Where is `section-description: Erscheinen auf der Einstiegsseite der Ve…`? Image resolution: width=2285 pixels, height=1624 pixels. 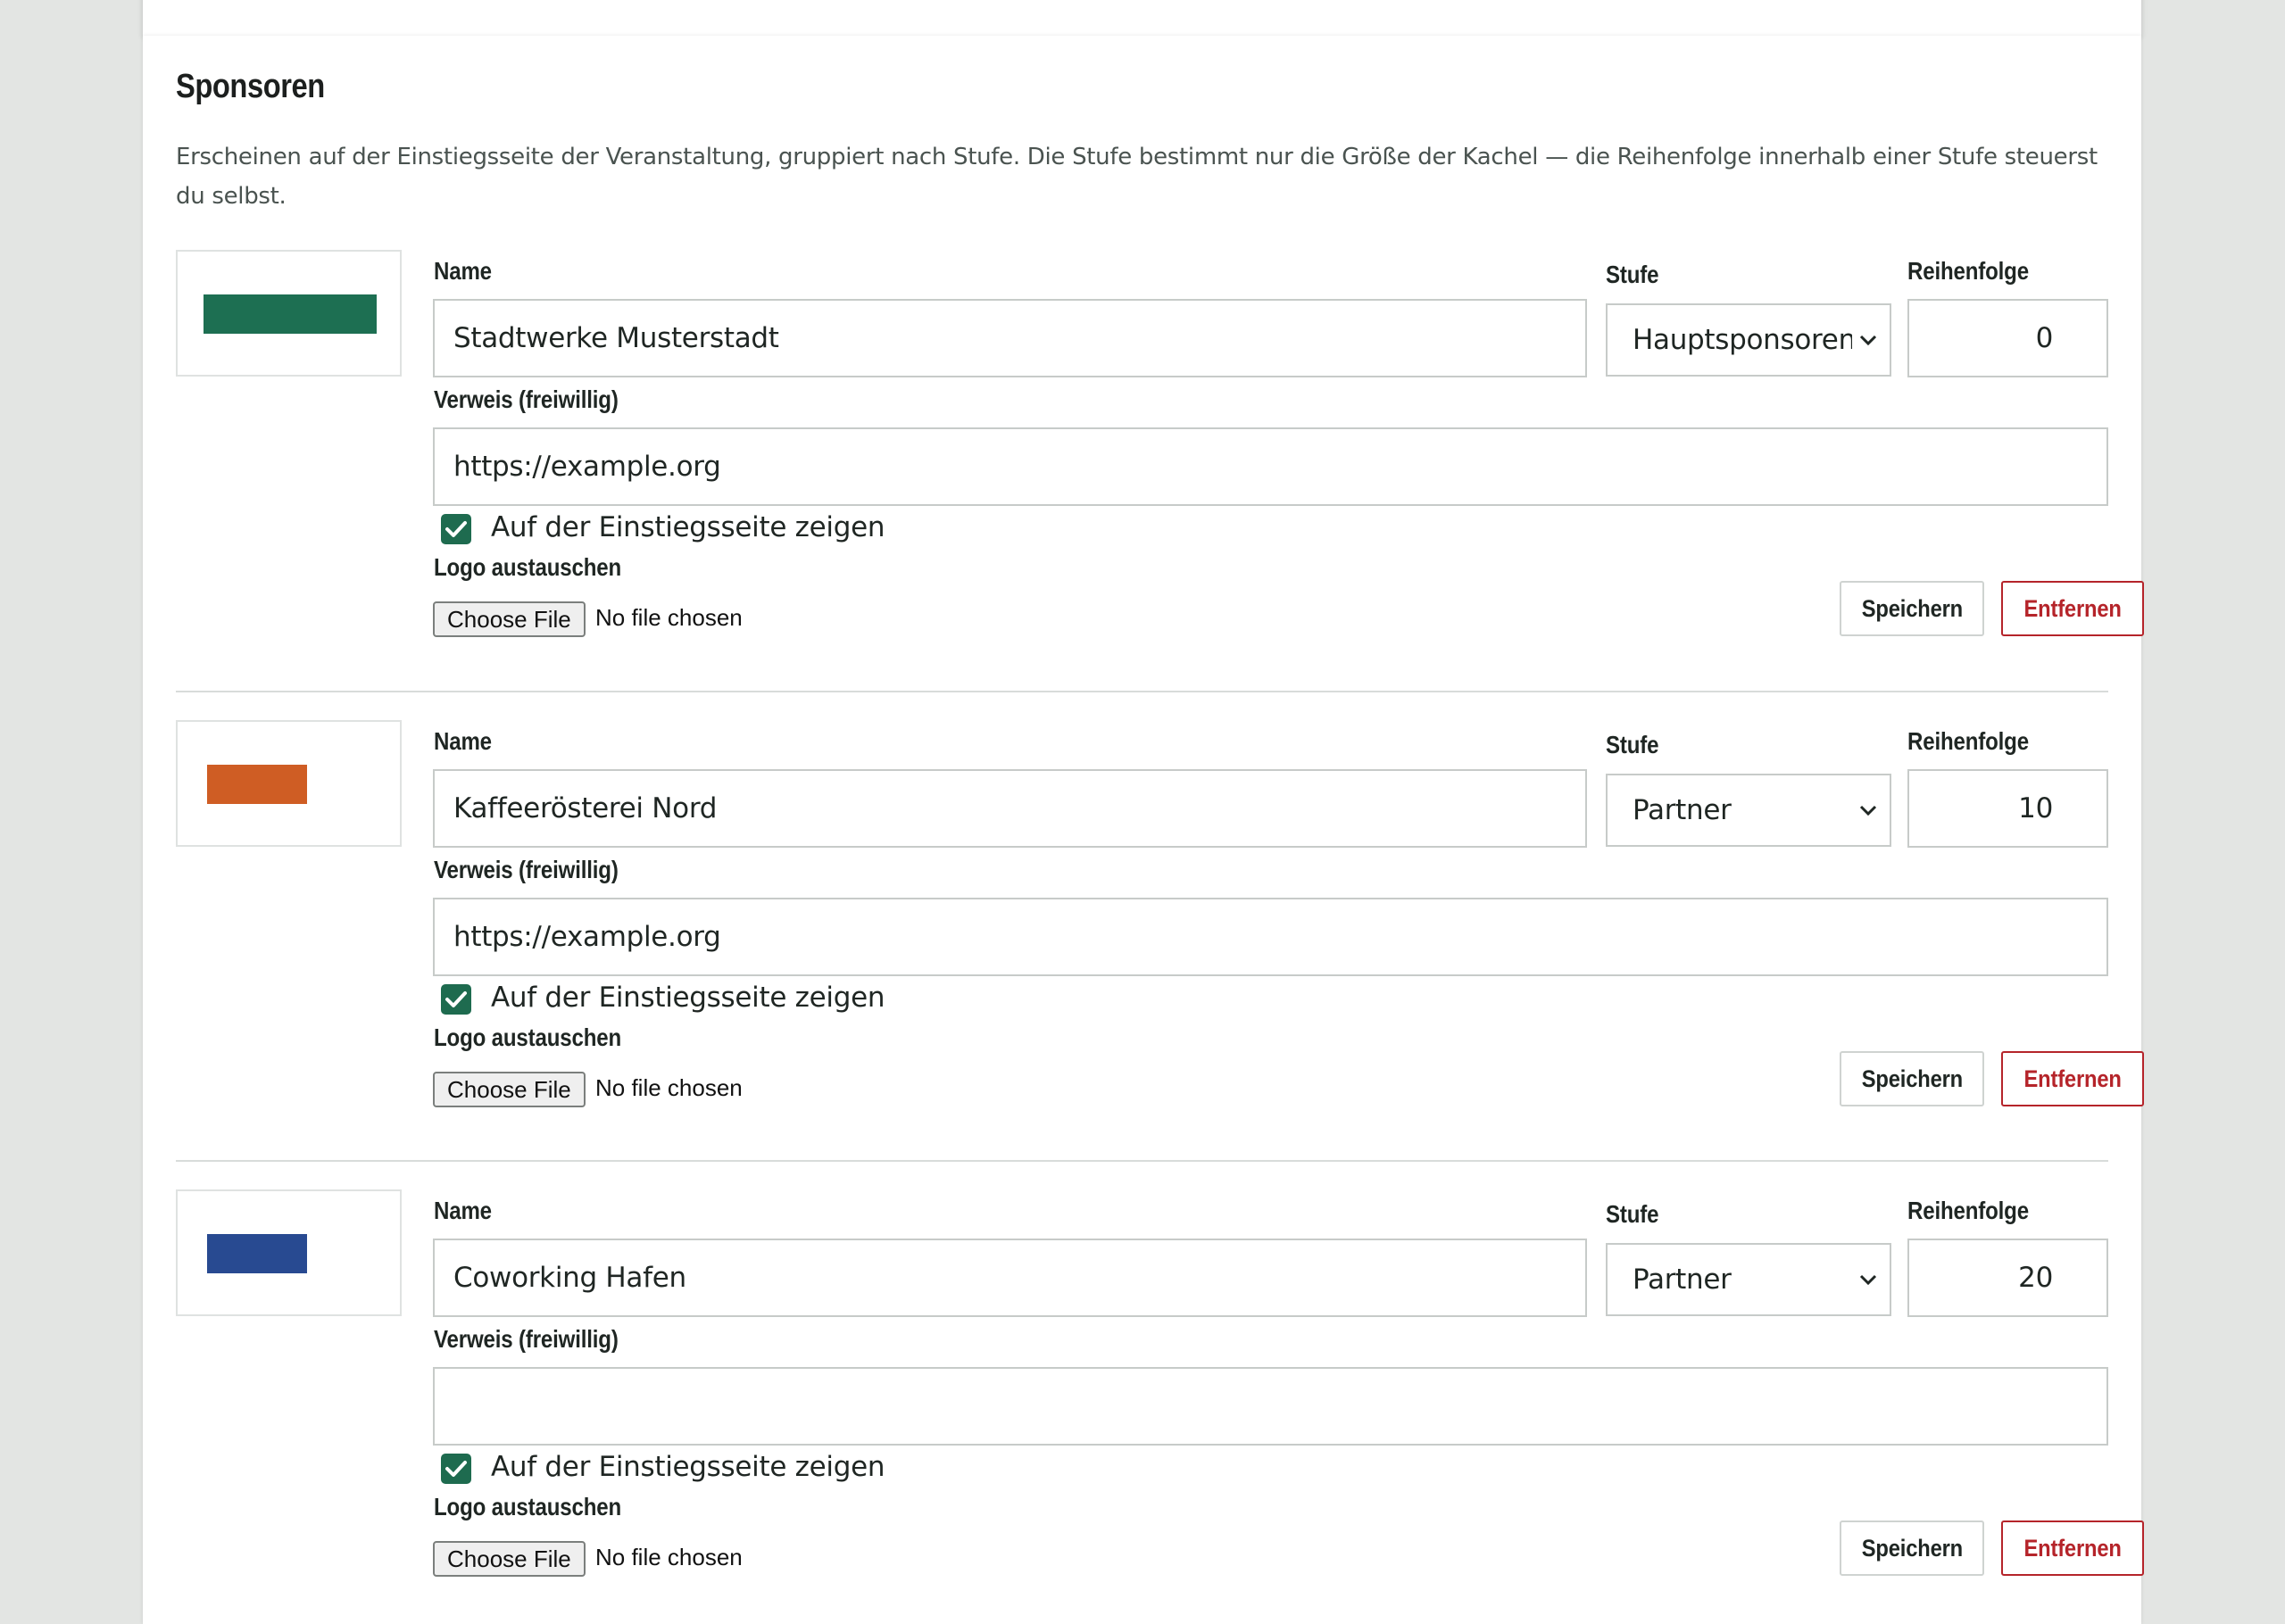 section-description: Erscheinen auf der Einstiegsseite der Ve… is located at coordinates (1137, 177).